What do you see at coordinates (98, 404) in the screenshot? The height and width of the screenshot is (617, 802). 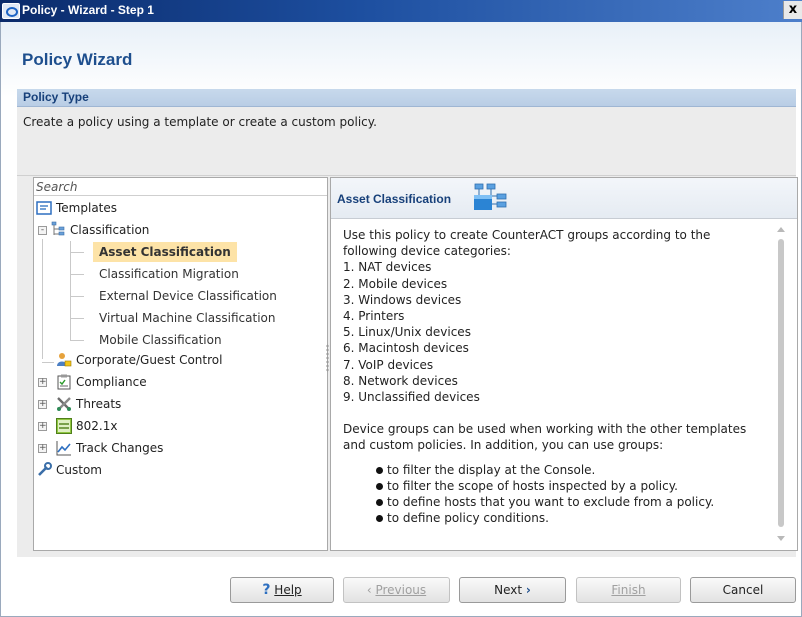 I see `tree-item-threats: Threats` at bounding box center [98, 404].